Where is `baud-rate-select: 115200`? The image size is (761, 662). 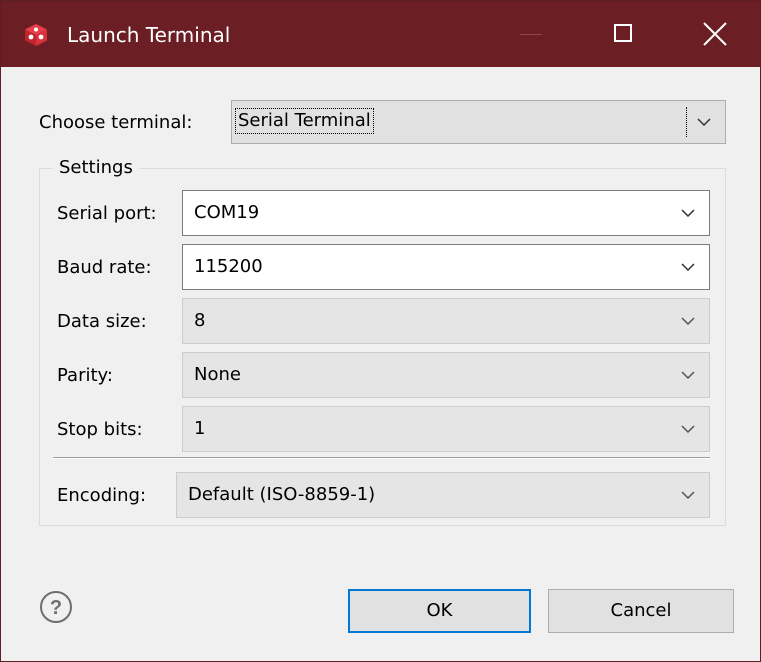
baud-rate-select: 115200 is located at coordinates (446, 267).